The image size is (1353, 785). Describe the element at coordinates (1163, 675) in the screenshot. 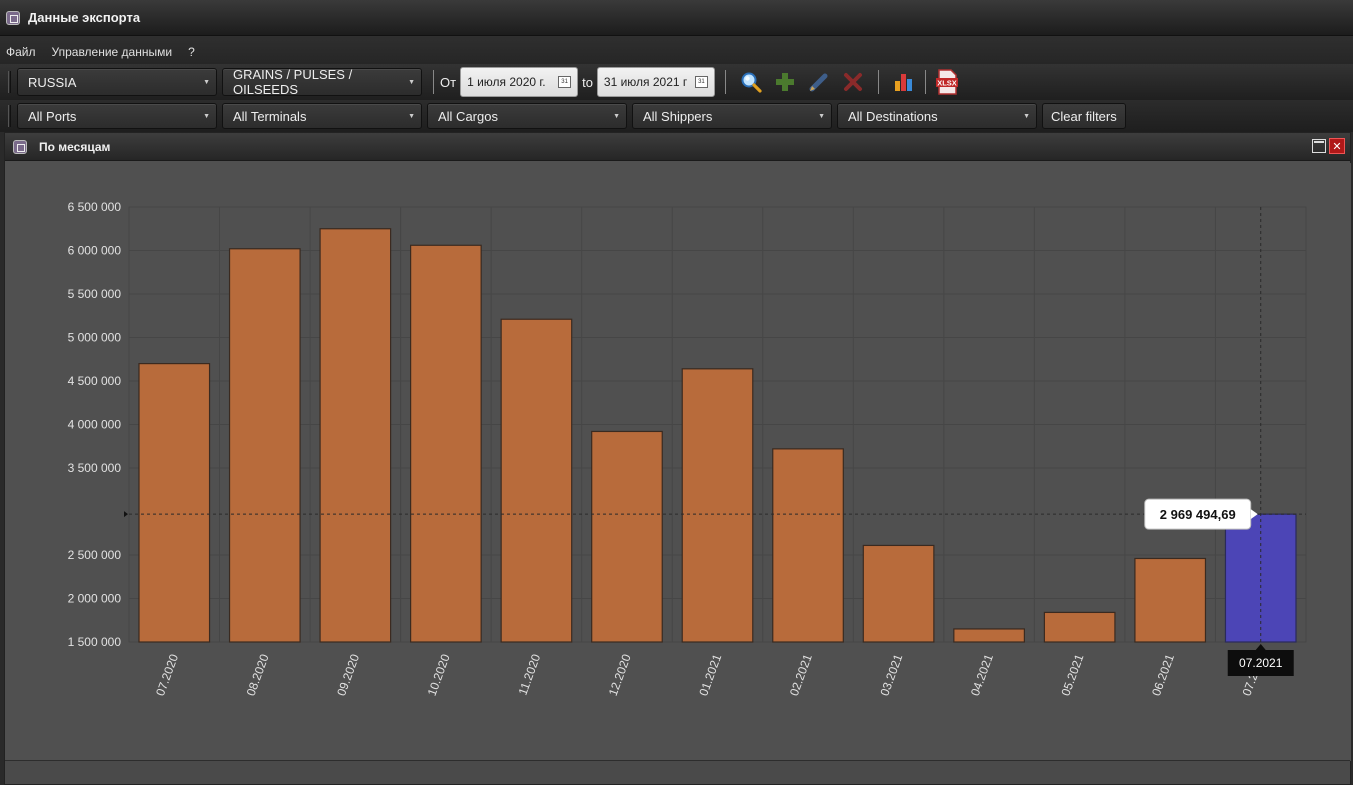

I see `x-tick-label: 06.2021` at that location.